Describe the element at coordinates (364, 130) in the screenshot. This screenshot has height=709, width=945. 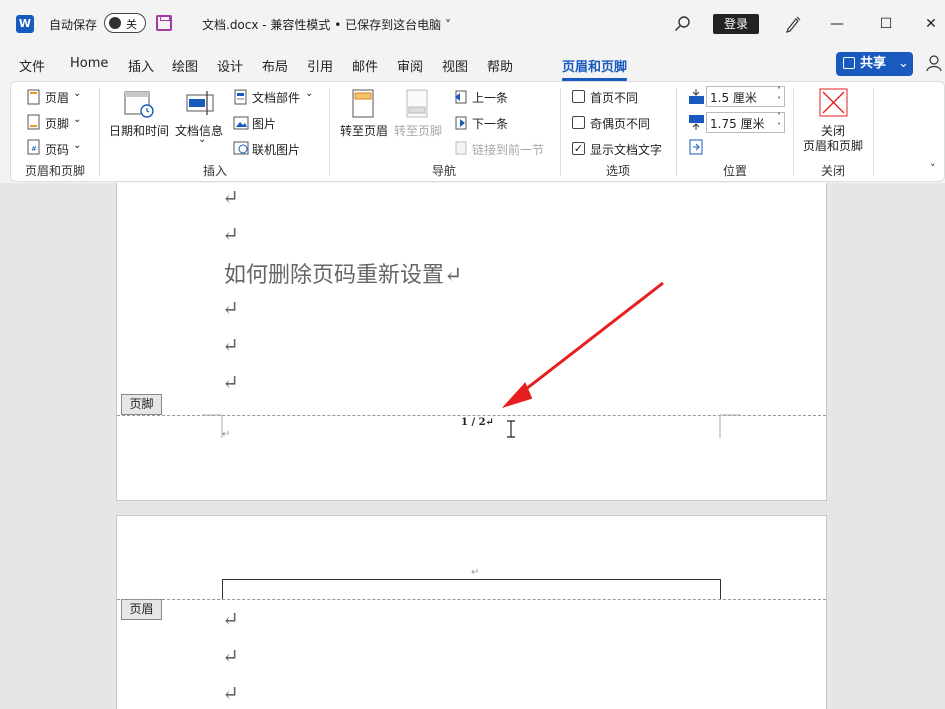
I see `goto-header-button: 转至页眉` at that location.